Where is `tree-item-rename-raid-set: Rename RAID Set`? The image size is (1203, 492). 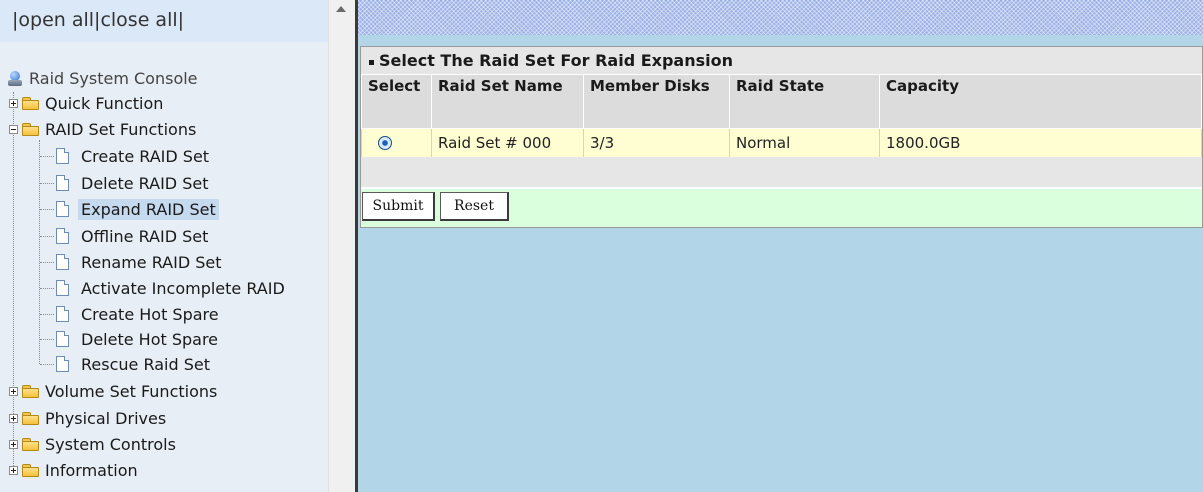
tree-item-rename-raid-set: Rename RAID Set is located at coordinates (140, 262).